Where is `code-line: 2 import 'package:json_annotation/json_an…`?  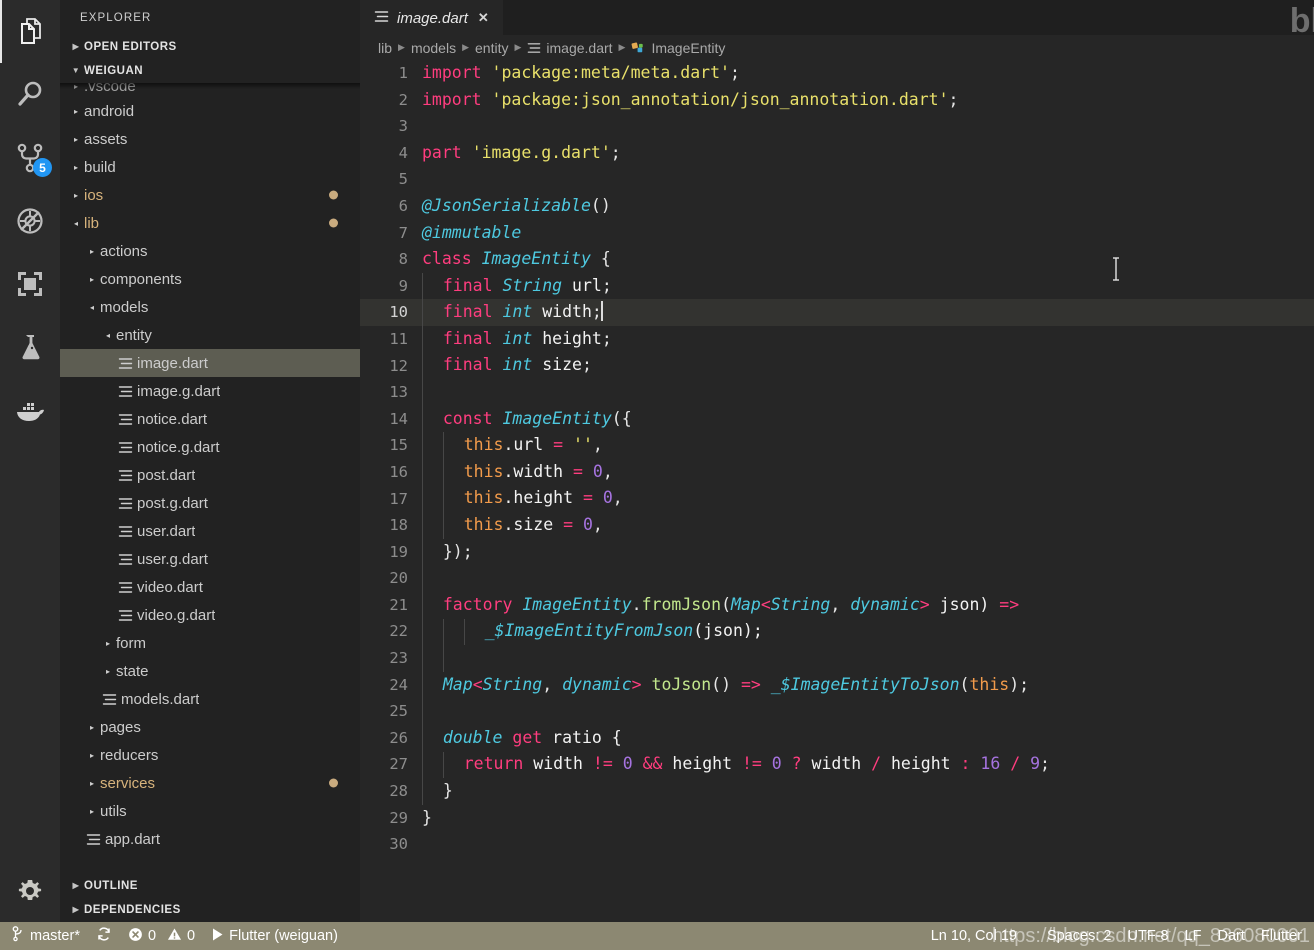 code-line: 2 import 'package:json_annotation/json_an… is located at coordinates (837, 100).